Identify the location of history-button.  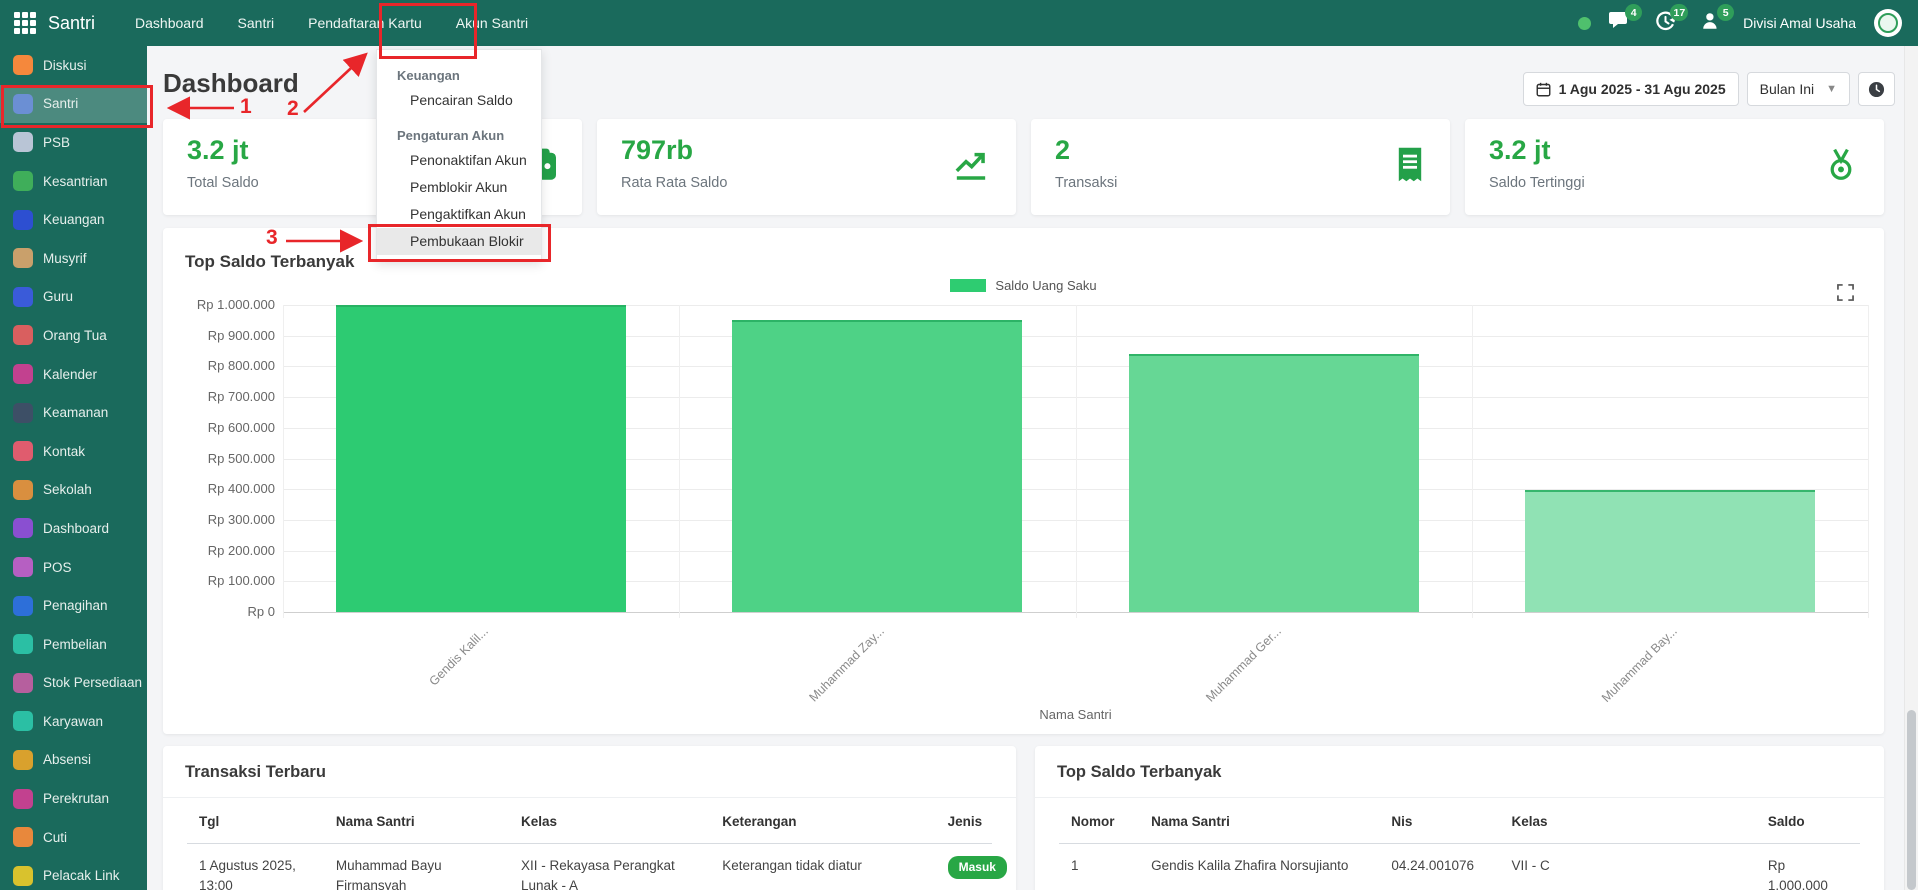
(1876, 89).